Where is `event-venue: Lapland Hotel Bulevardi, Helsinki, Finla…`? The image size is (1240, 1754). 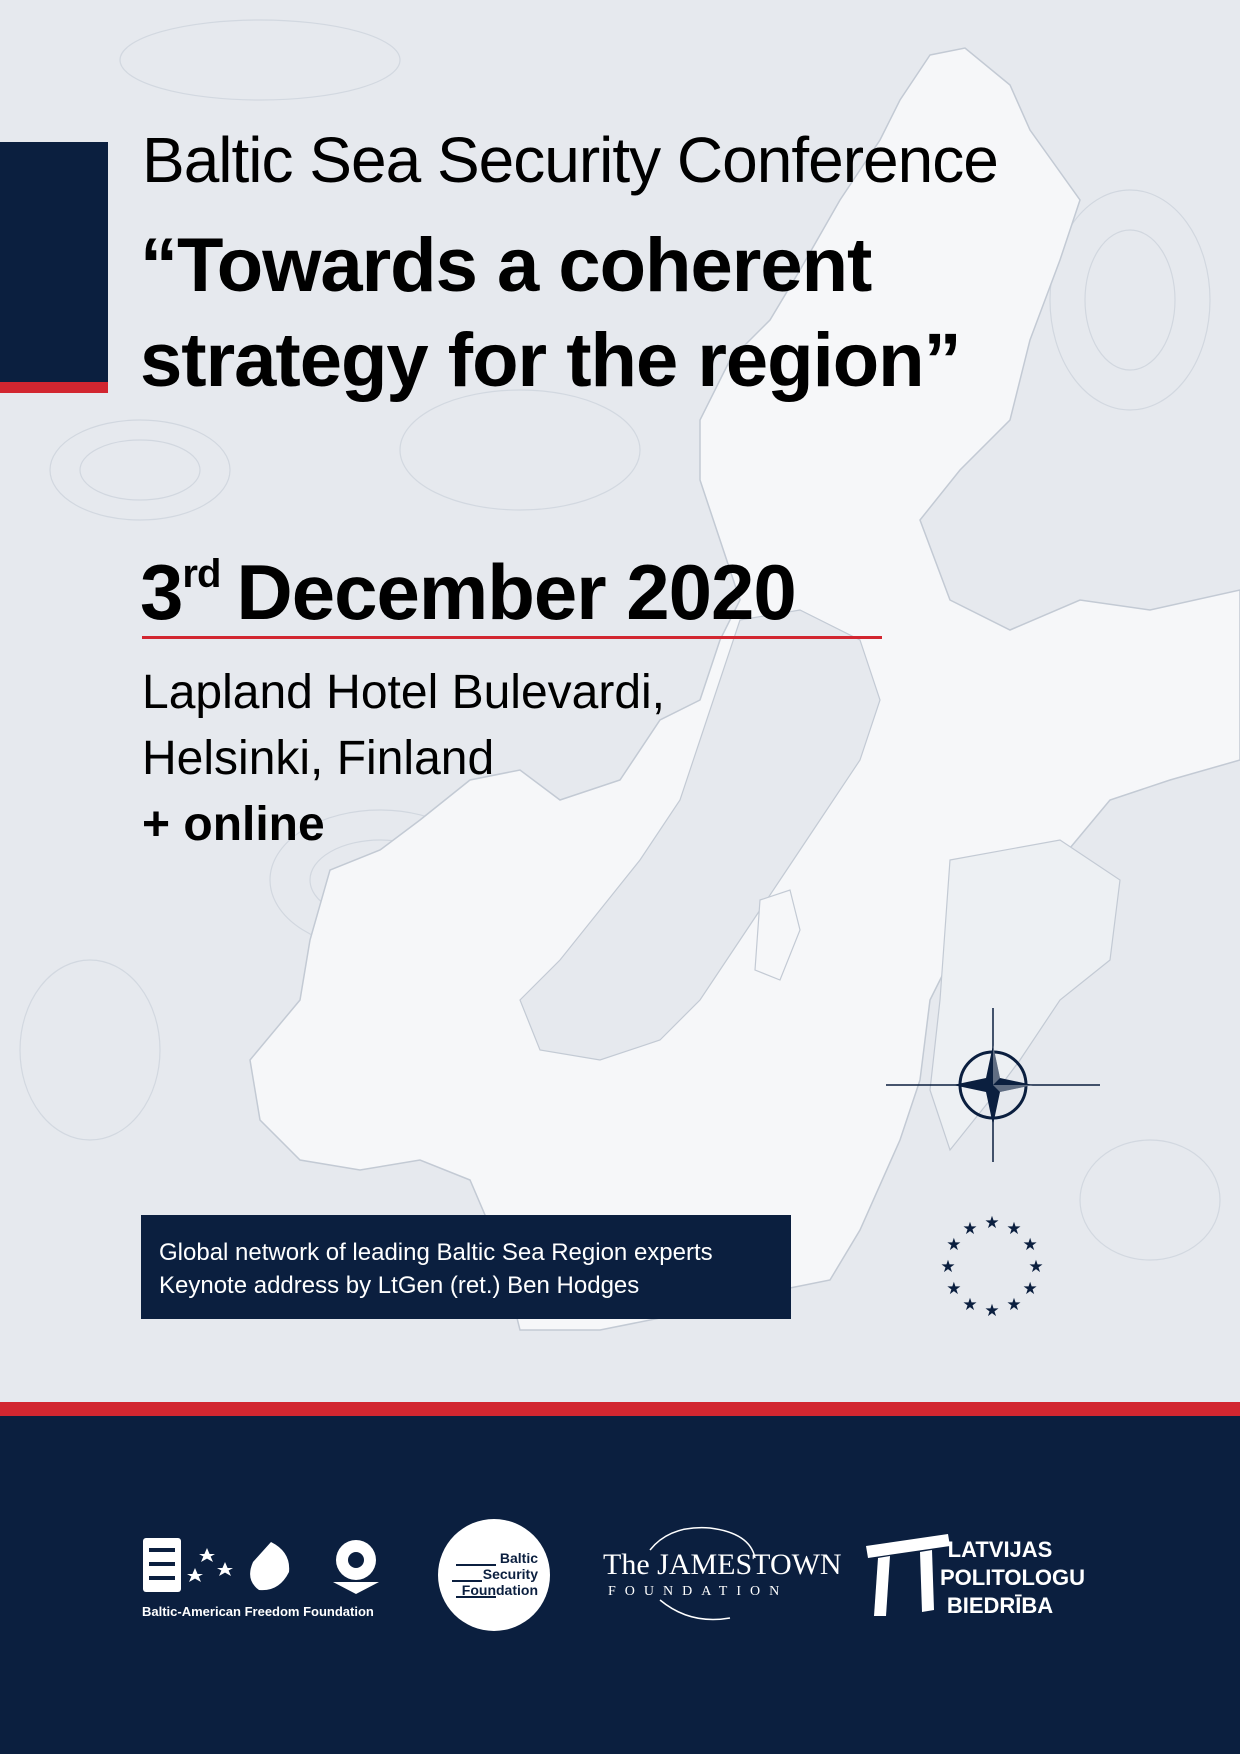
event-venue: Lapland Hotel Bulevardi, Helsinki, Finla… is located at coordinates (403, 759).